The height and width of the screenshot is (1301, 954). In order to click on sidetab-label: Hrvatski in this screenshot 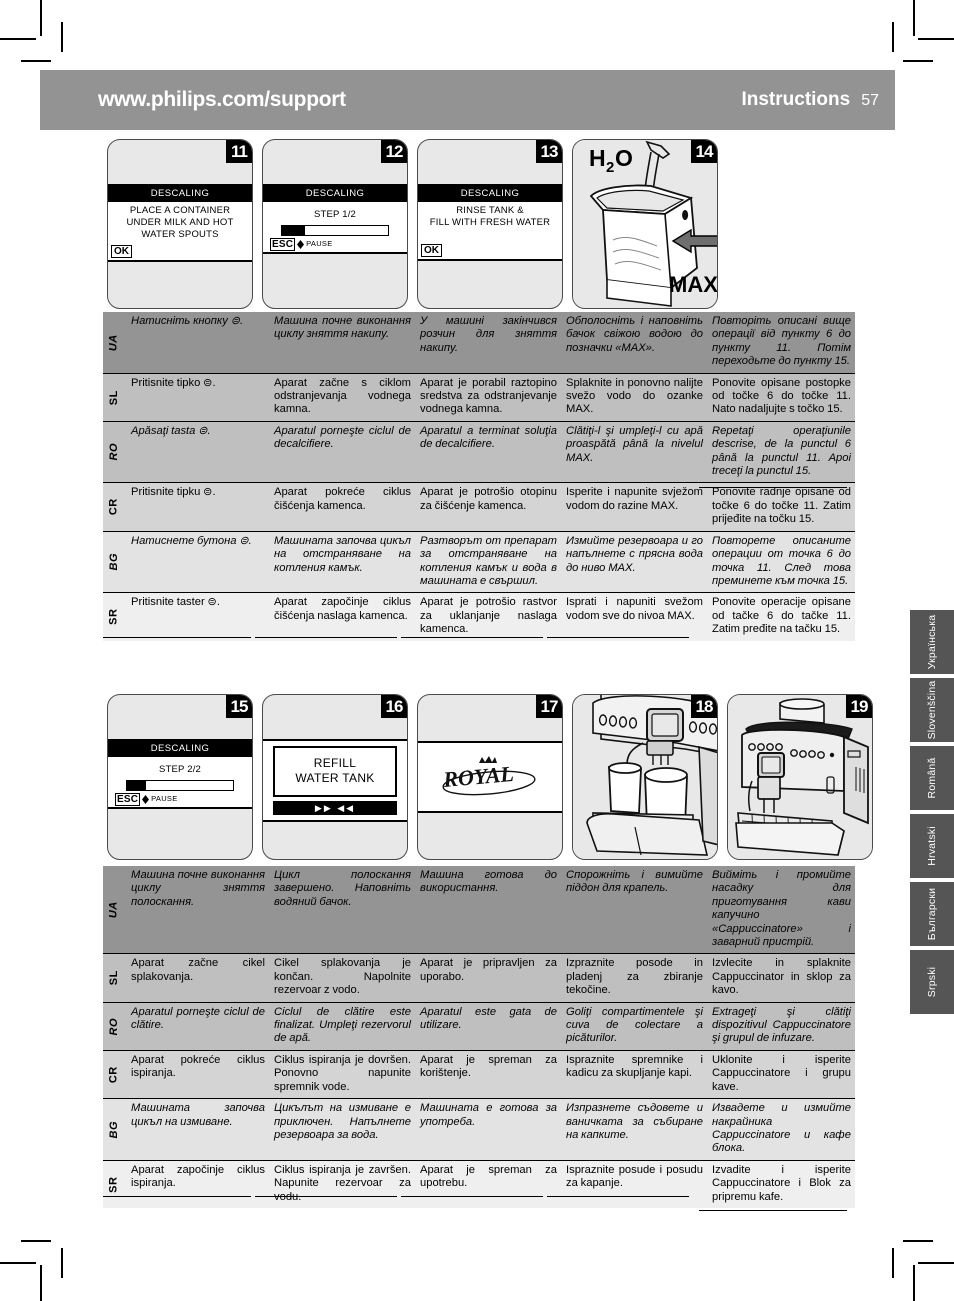, I will do `click(932, 846)`.